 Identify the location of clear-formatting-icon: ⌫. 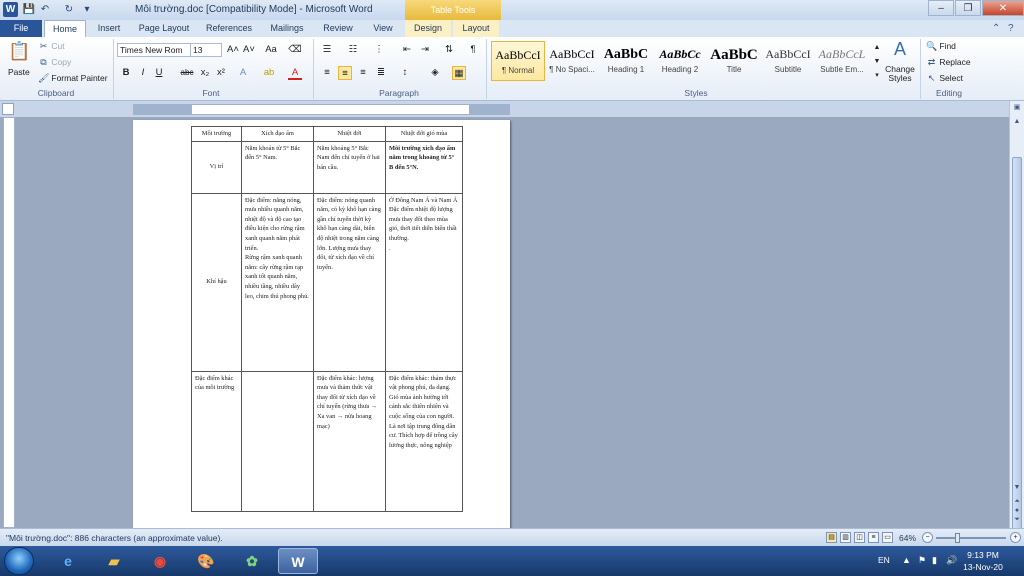
(295, 50).